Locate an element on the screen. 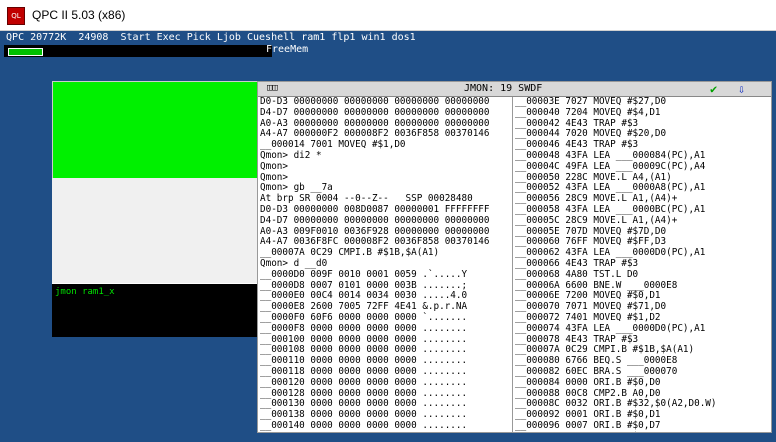 This screenshot has height=442, width=776. console-line: Qmon> is located at coordinates (274, 166).